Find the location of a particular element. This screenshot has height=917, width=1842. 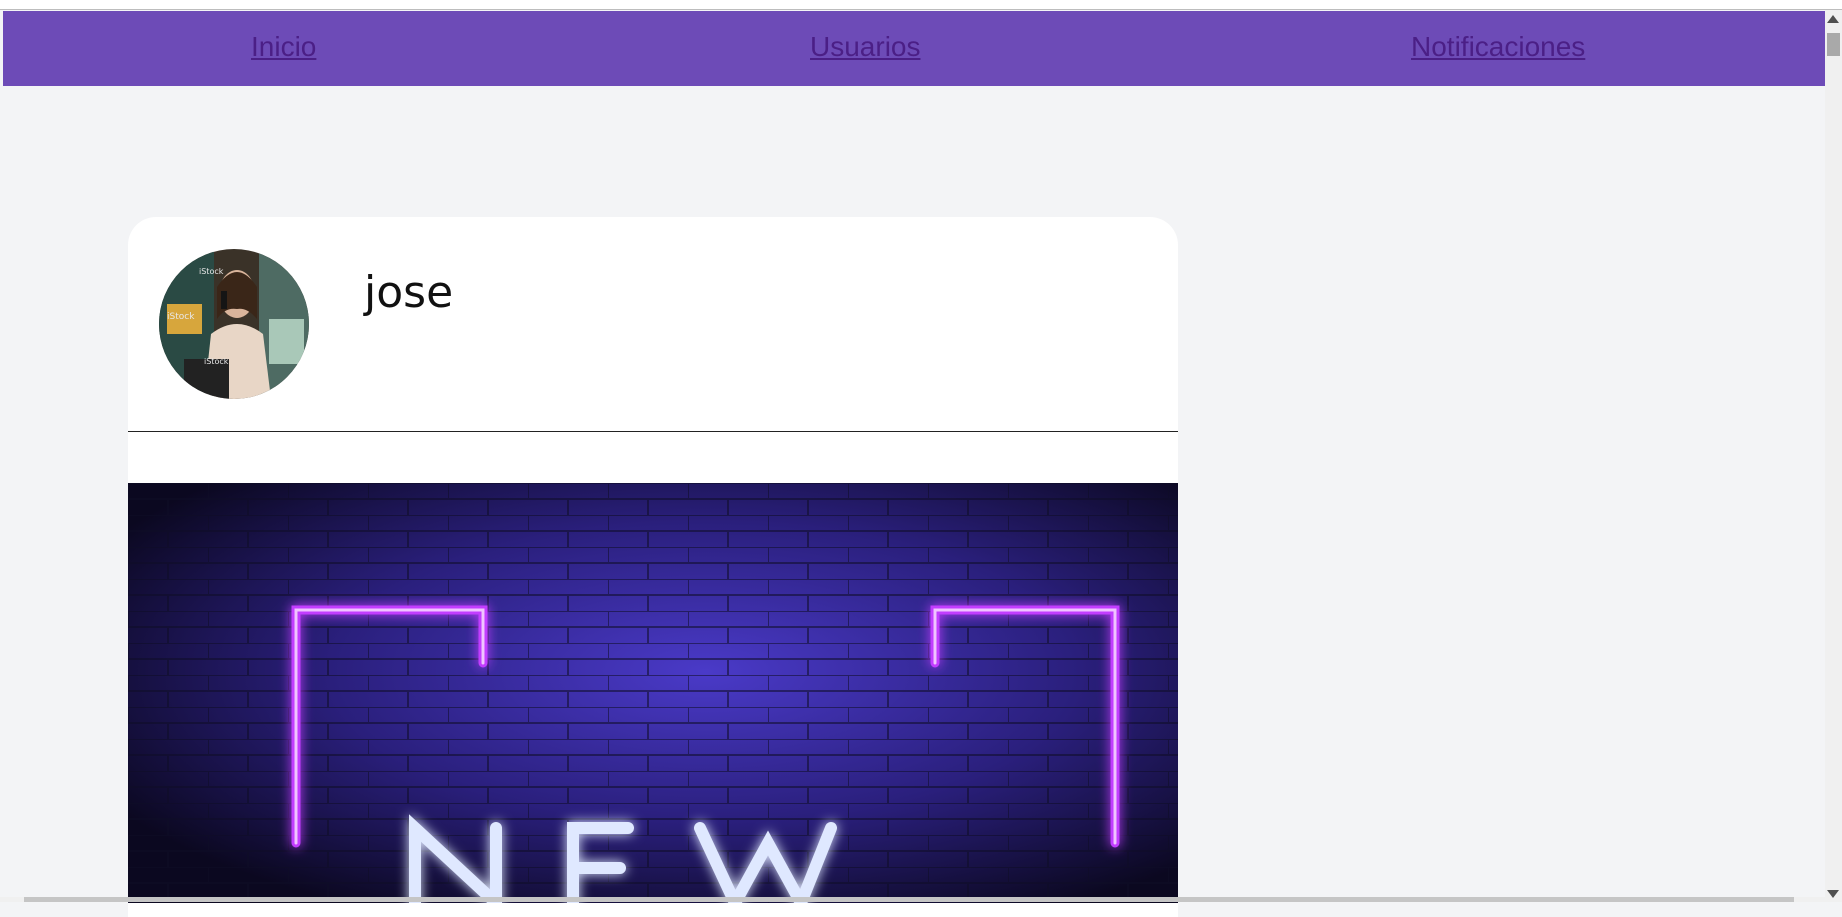

nav-link-inicio: Inicio is located at coordinates (283, 47).